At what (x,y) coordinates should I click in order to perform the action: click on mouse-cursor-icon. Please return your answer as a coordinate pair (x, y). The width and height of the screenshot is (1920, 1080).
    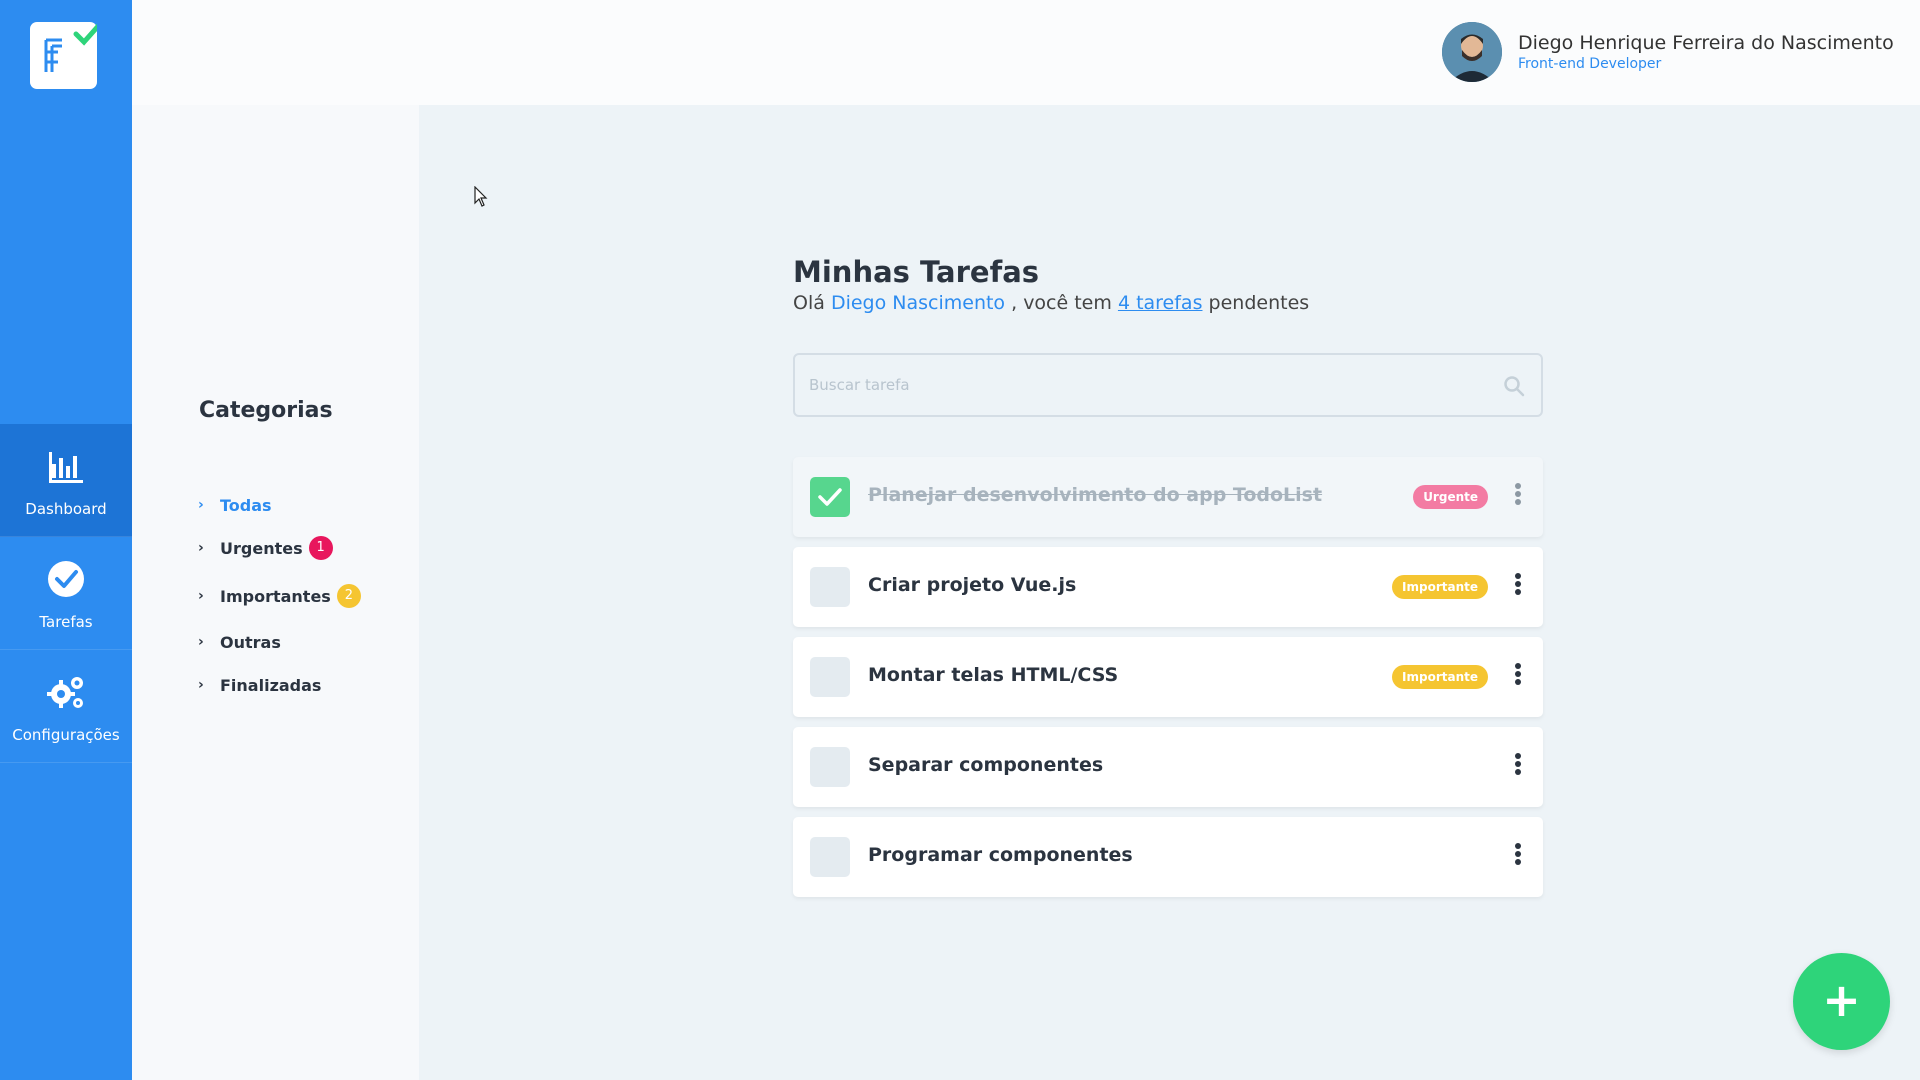
    Looking at the image, I should click on (481, 196).